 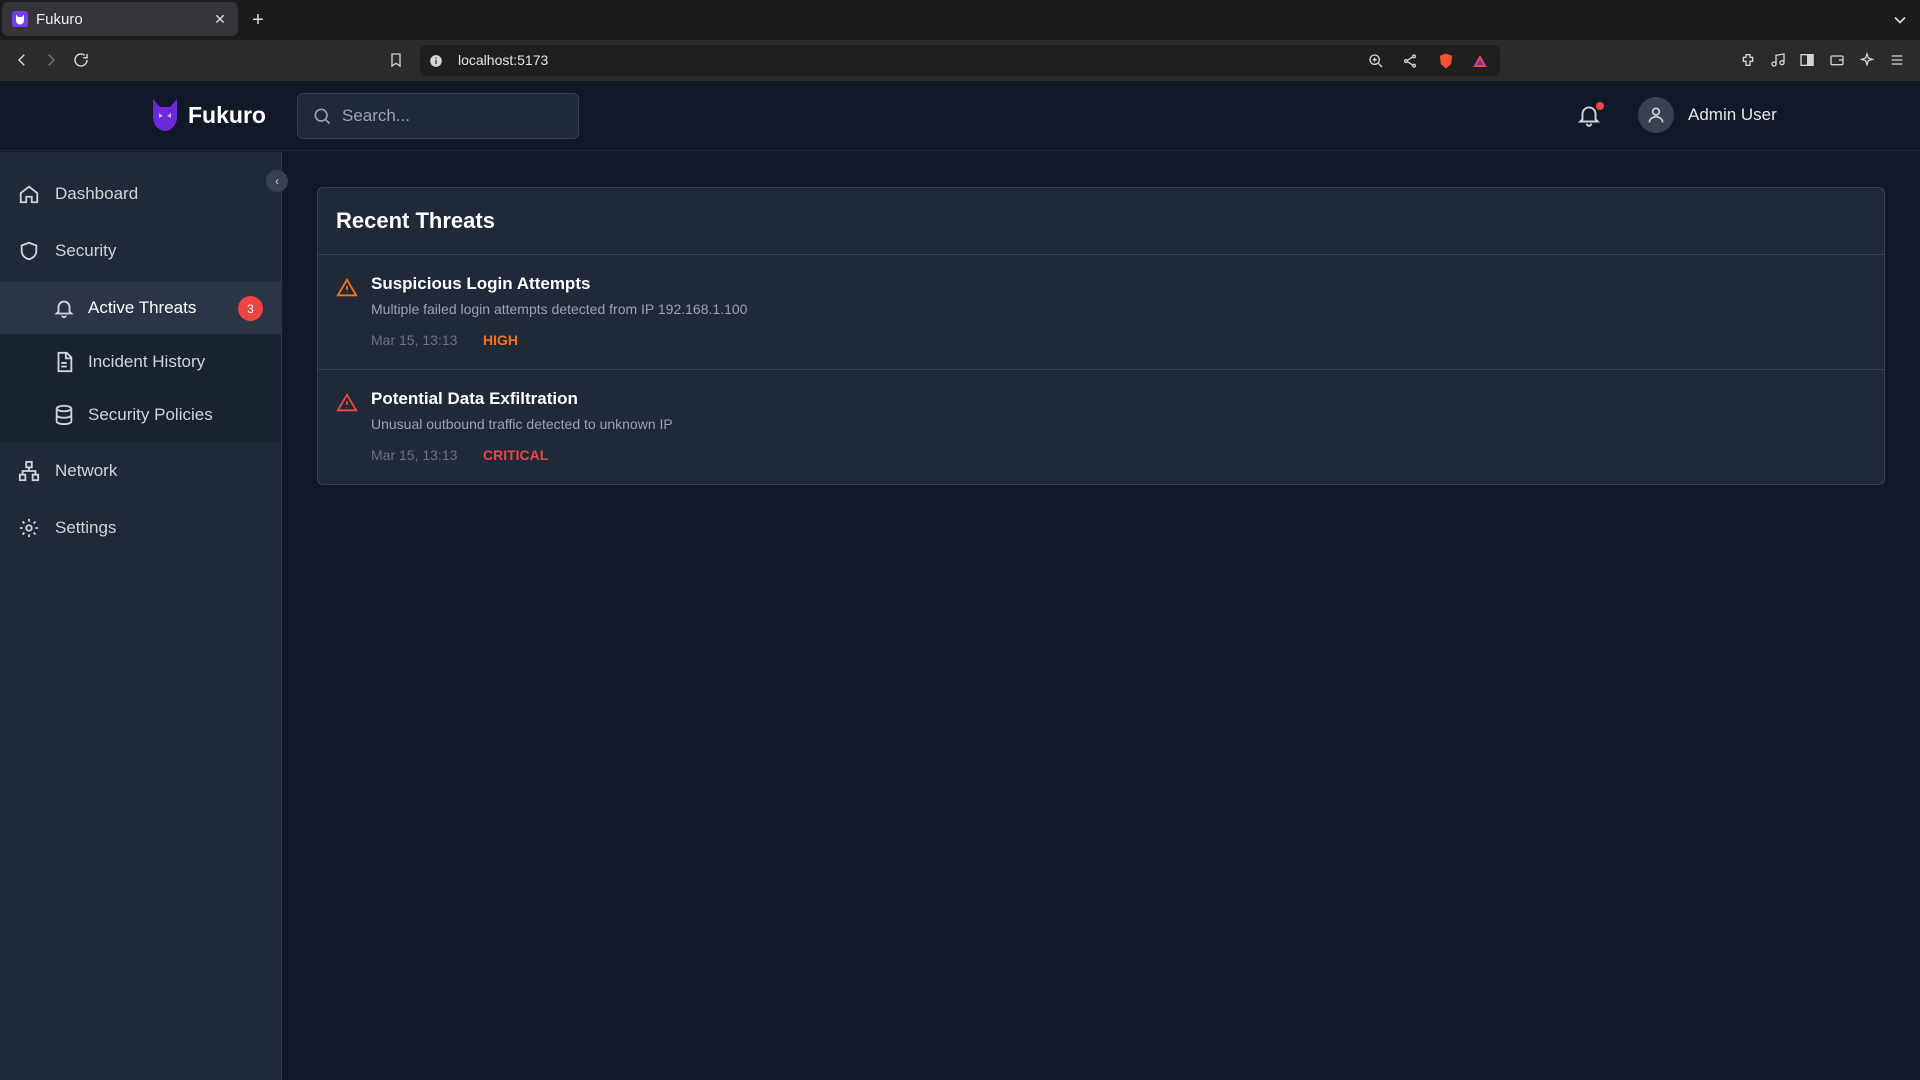 I want to click on user-icon, so click(x=1656, y=115).